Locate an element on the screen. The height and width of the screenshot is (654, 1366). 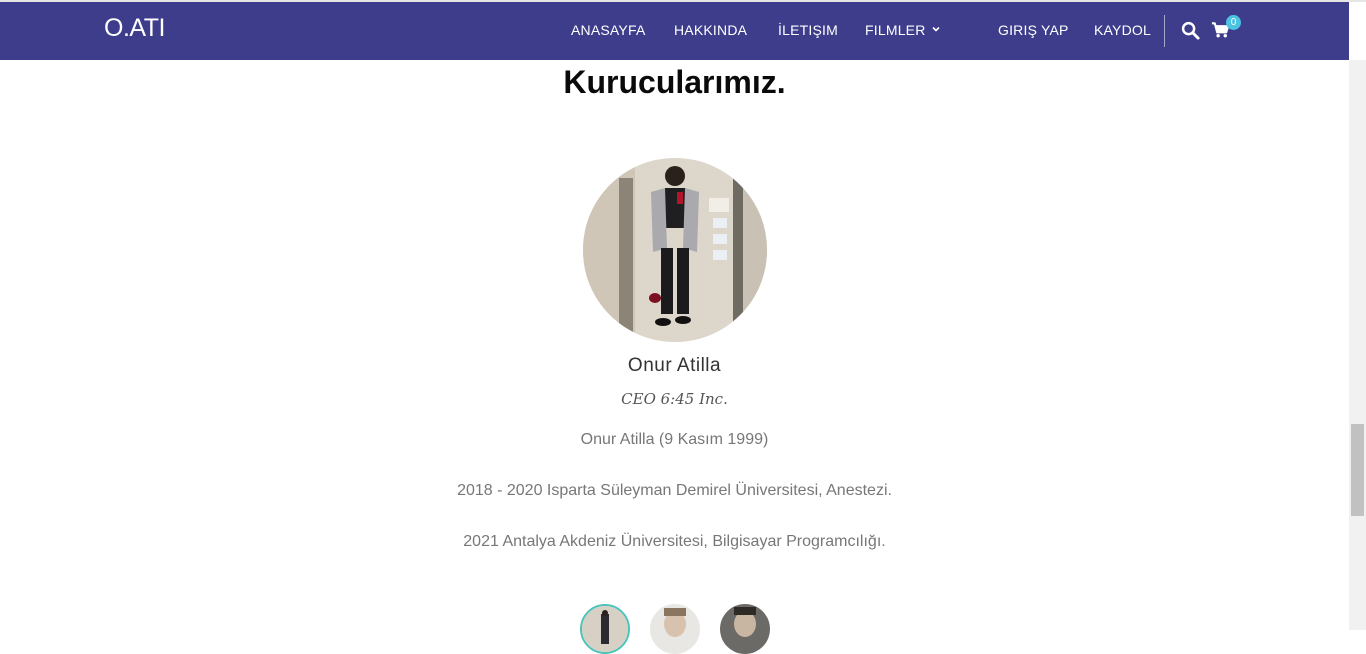
section-title: Kurucularımız. is located at coordinates (674, 82).